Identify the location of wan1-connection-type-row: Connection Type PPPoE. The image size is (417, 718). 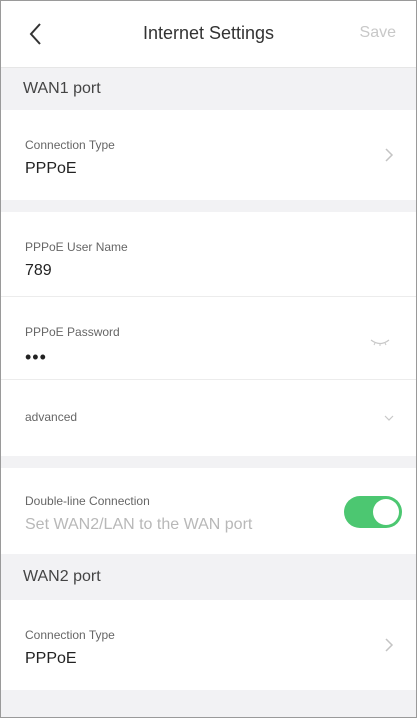
(208, 155).